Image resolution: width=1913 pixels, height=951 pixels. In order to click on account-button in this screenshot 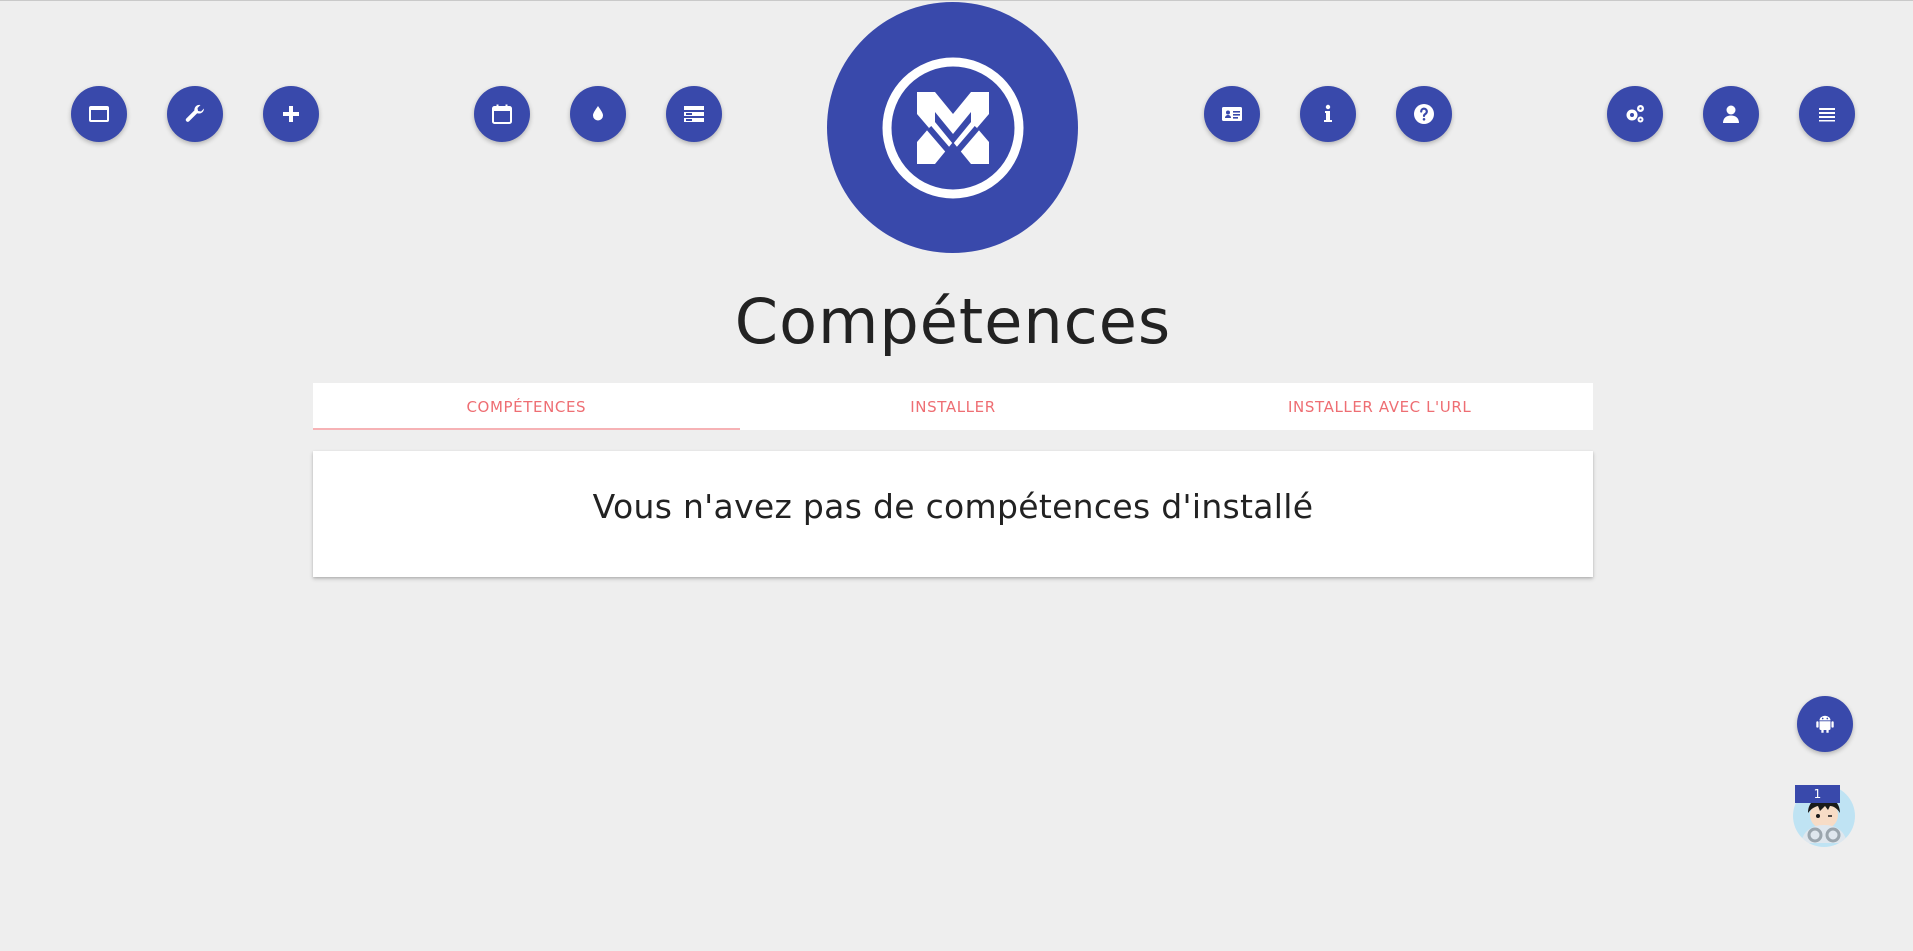, I will do `click(1731, 114)`.